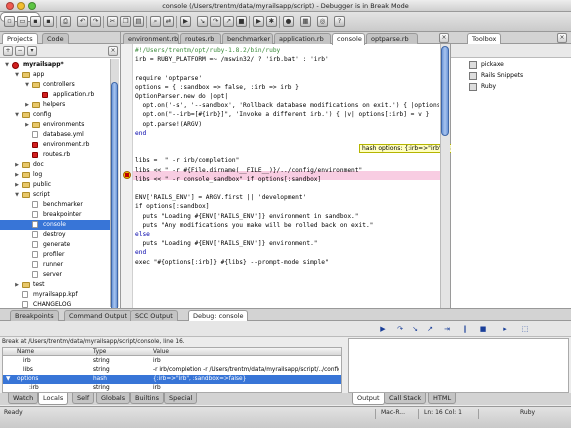 Image resolution: width=571 pixels, height=428 pixels. Describe the element at coordinates (25, 352) in the screenshot. I see `column-name: Name` at that location.